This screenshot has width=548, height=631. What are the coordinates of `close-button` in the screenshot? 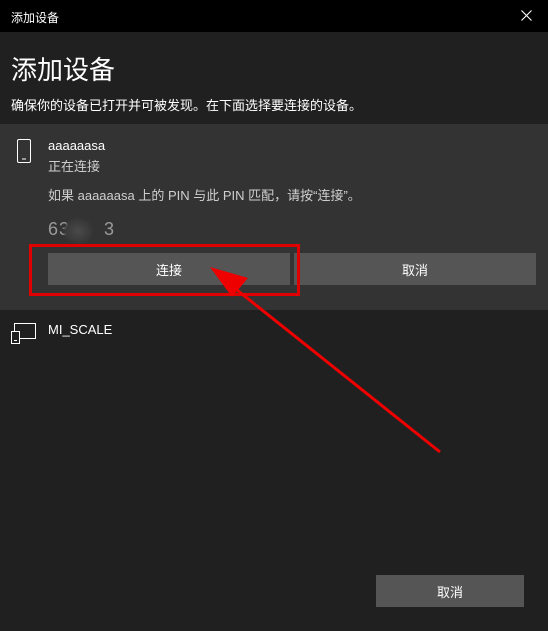 It's located at (526, 16).